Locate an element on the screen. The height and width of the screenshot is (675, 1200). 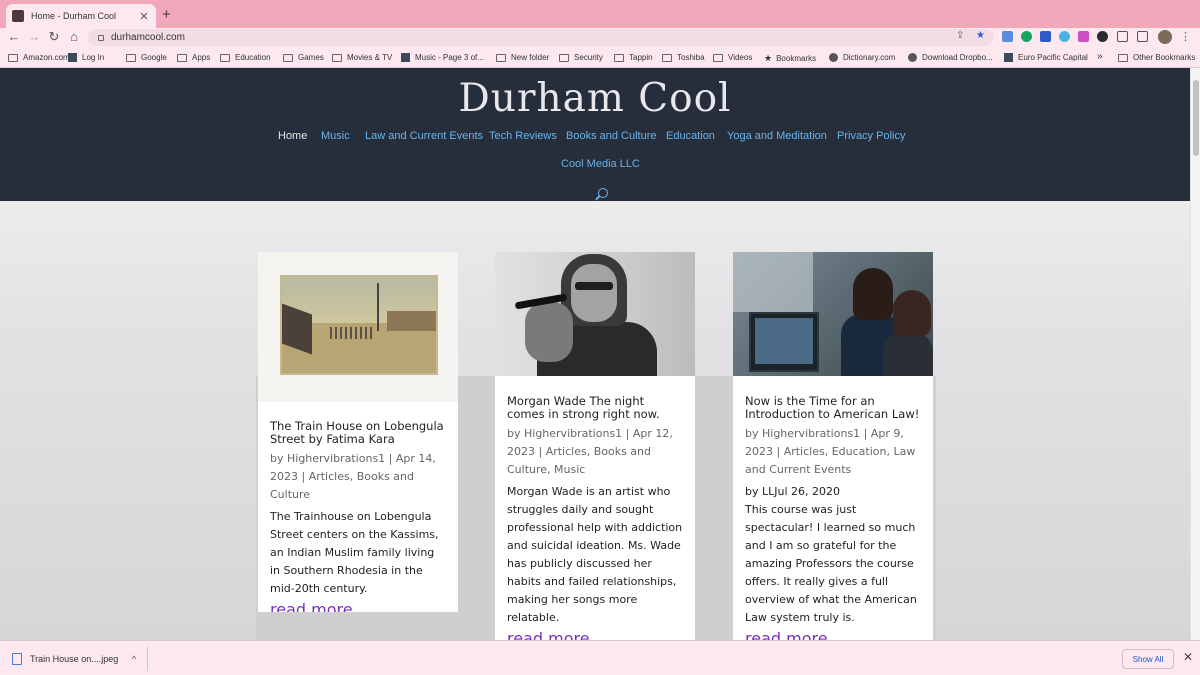
star-icon: ★ is located at coordinates (768, 58).